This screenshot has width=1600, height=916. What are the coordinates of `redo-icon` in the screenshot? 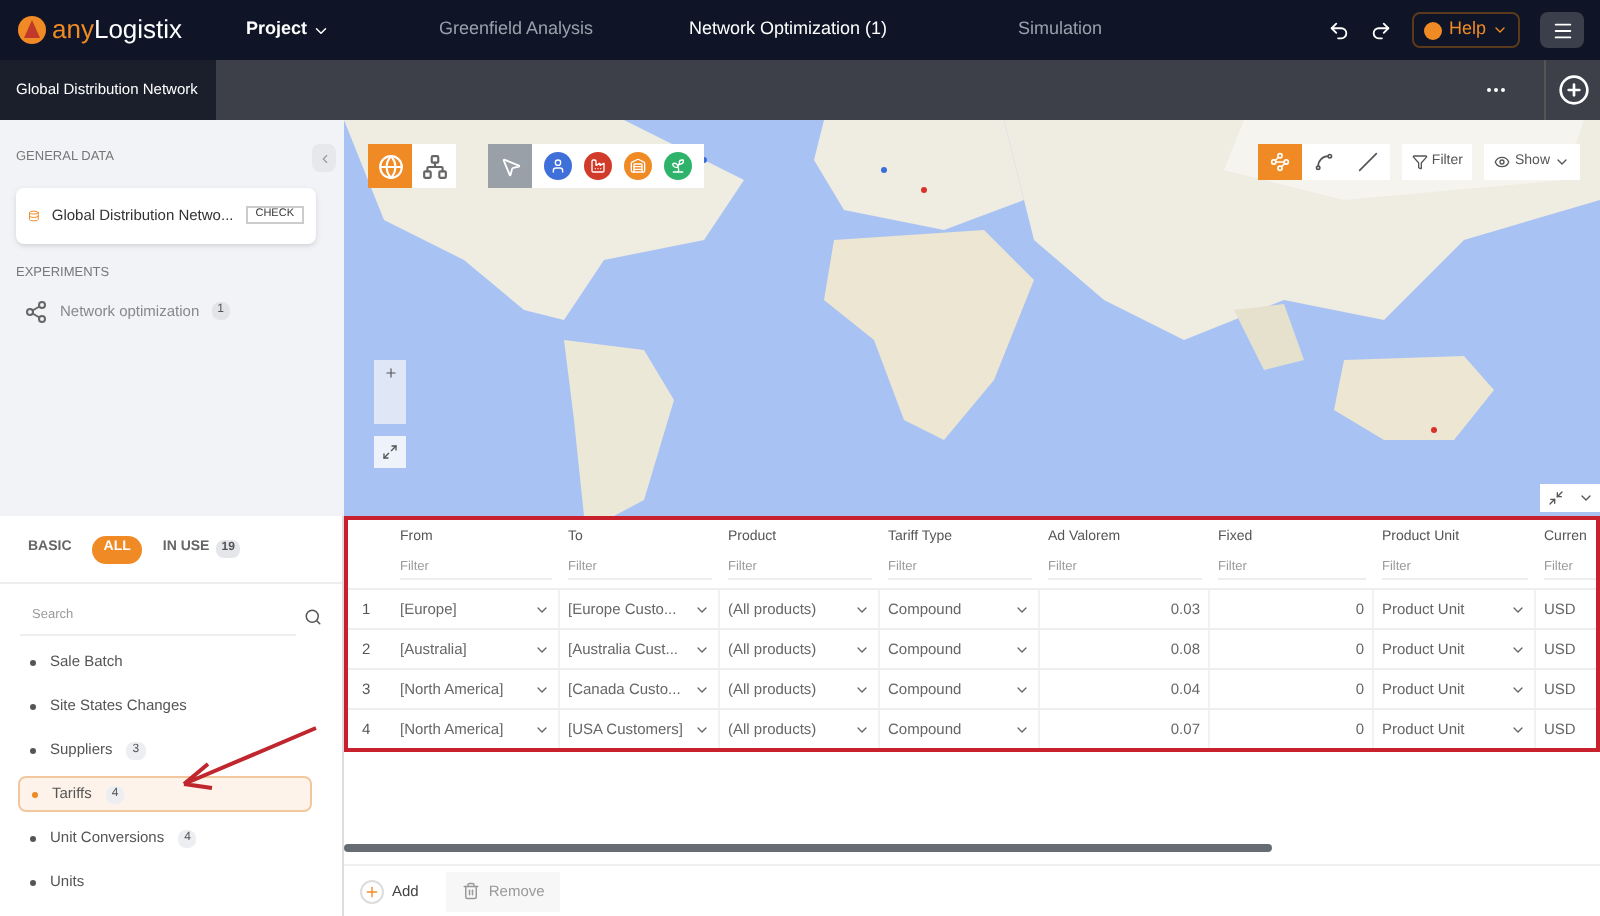 It's located at (1381, 30).